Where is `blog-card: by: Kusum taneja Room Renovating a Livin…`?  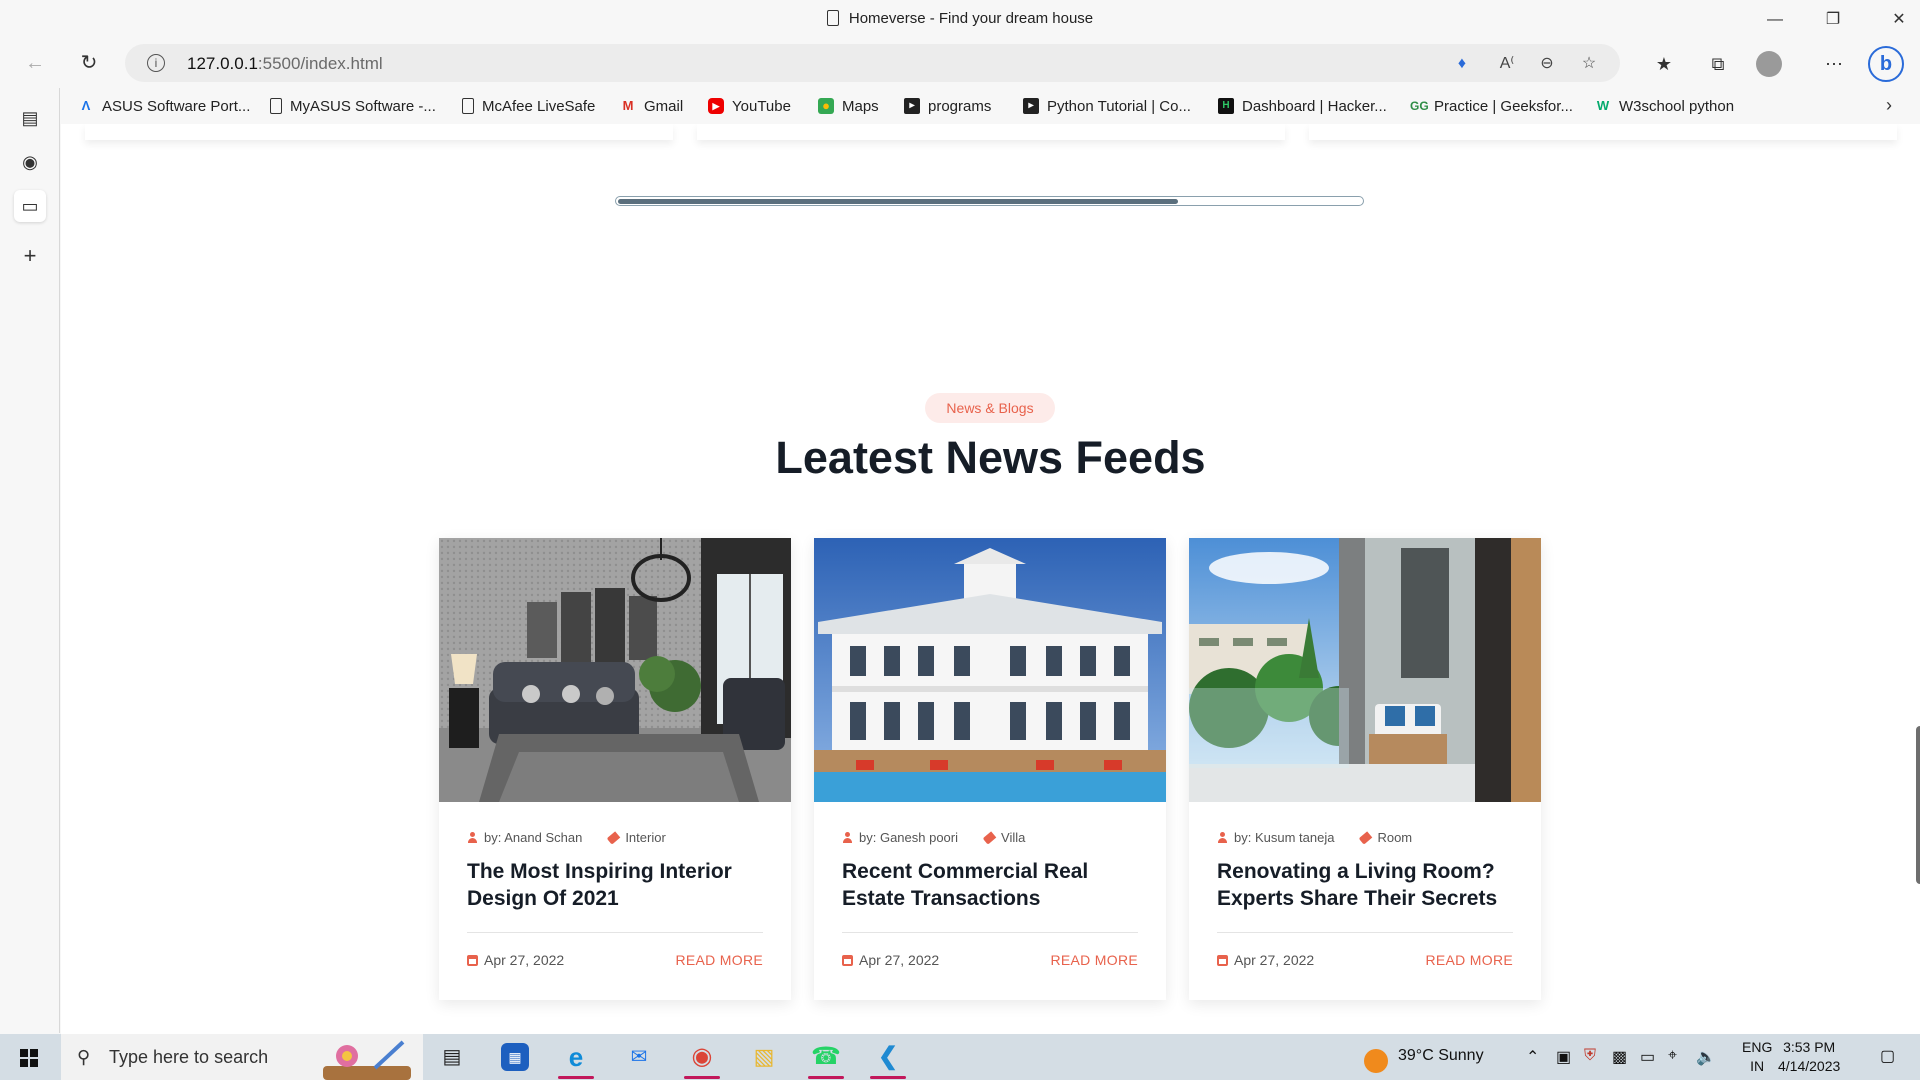 blog-card: by: Kusum taneja Room Renovating a Livin… is located at coordinates (1365, 769).